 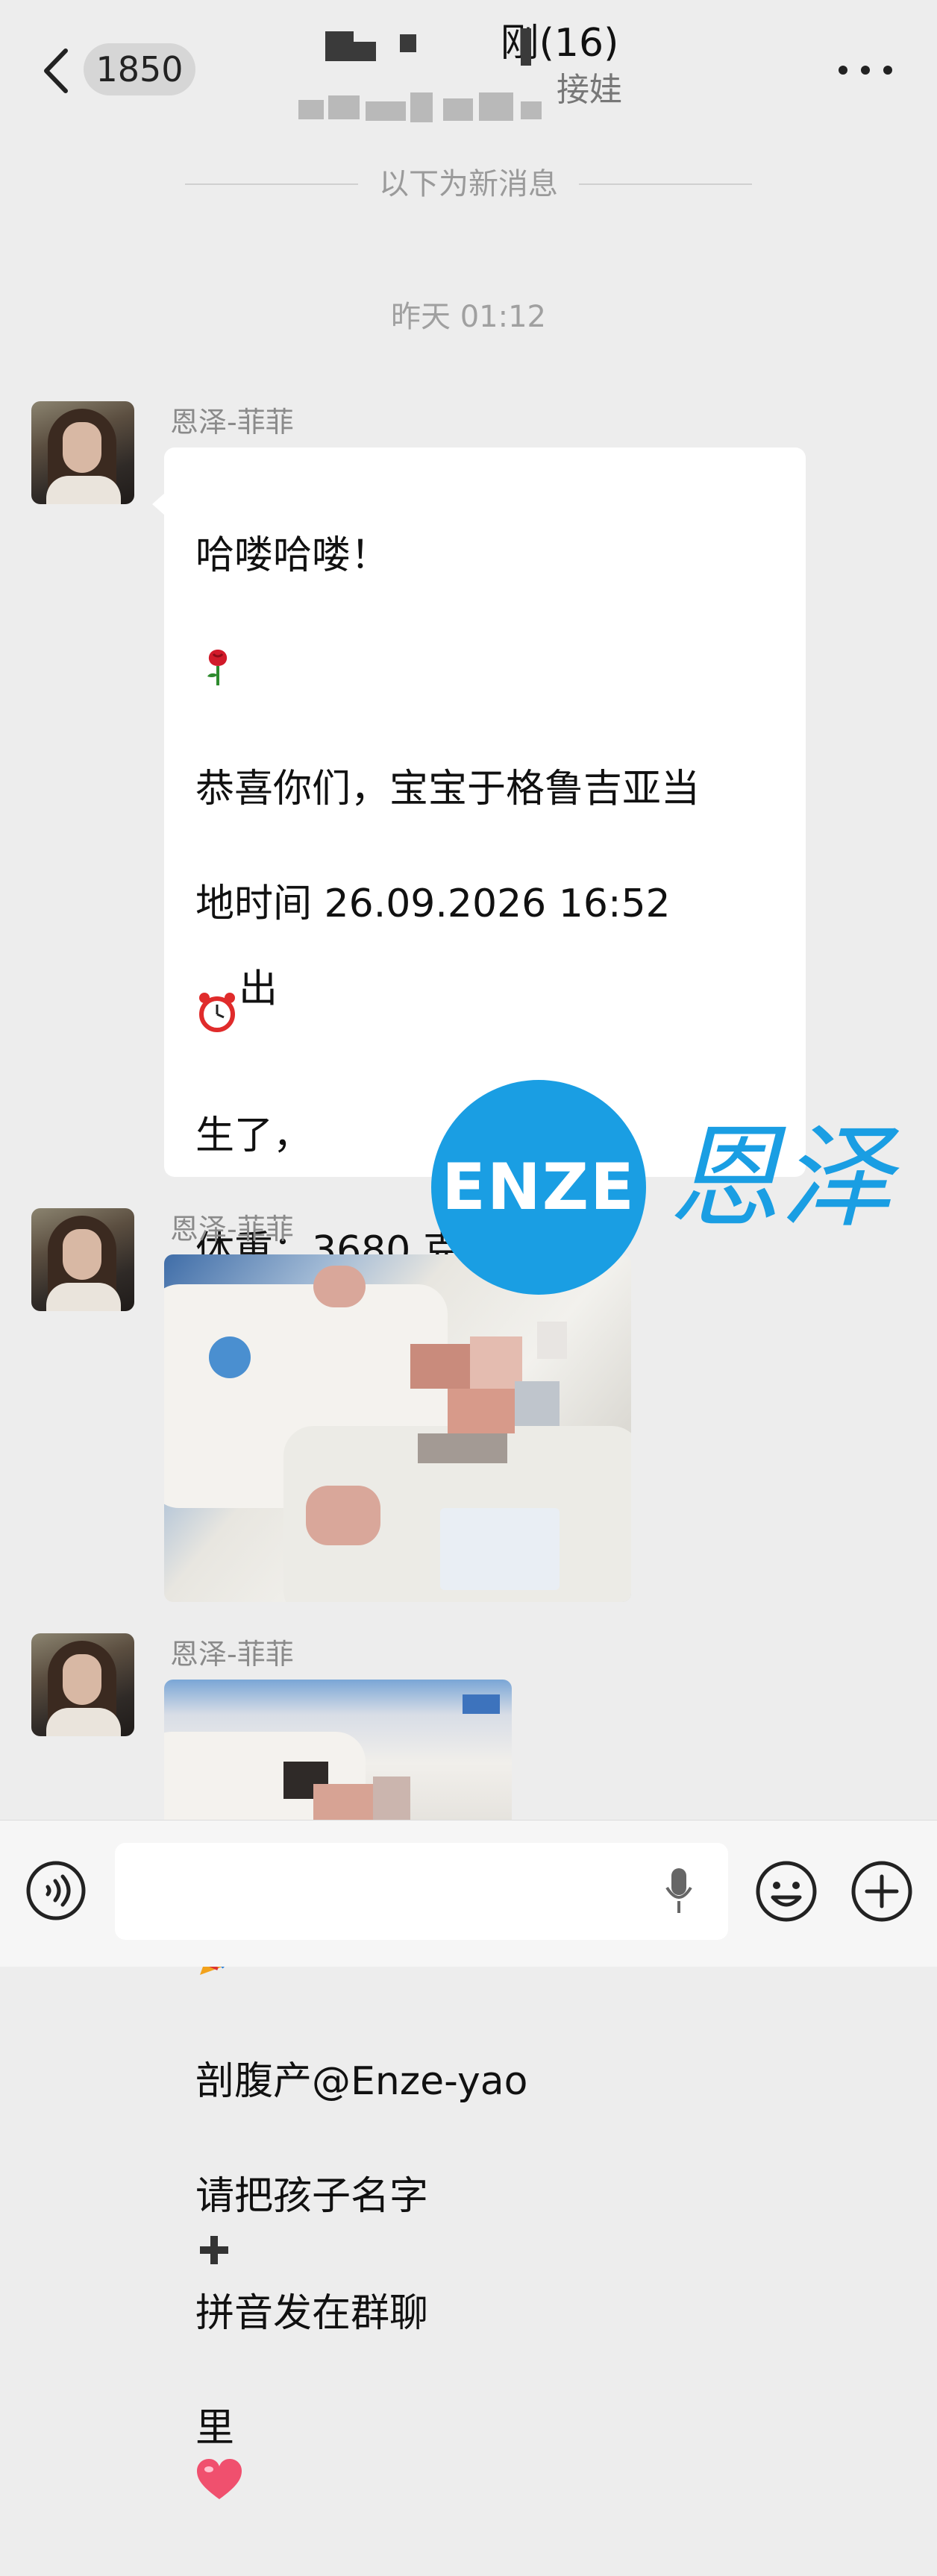 I want to click on chat-subtitle: 接娃, so click(x=589, y=90).